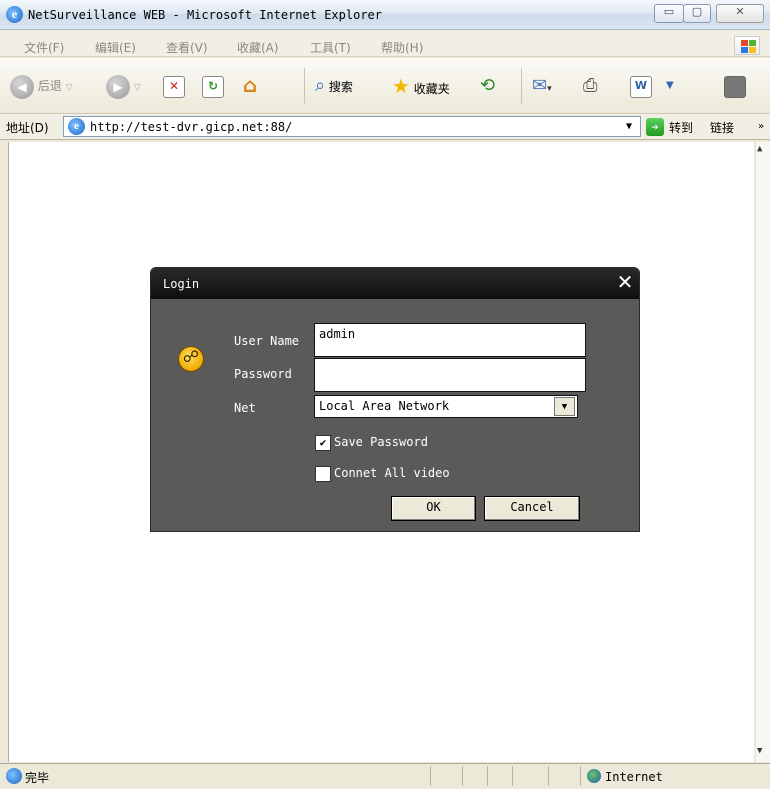 The height and width of the screenshot is (789, 770). What do you see at coordinates (267, 341) in the screenshot?
I see `username-label: User Name` at bounding box center [267, 341].